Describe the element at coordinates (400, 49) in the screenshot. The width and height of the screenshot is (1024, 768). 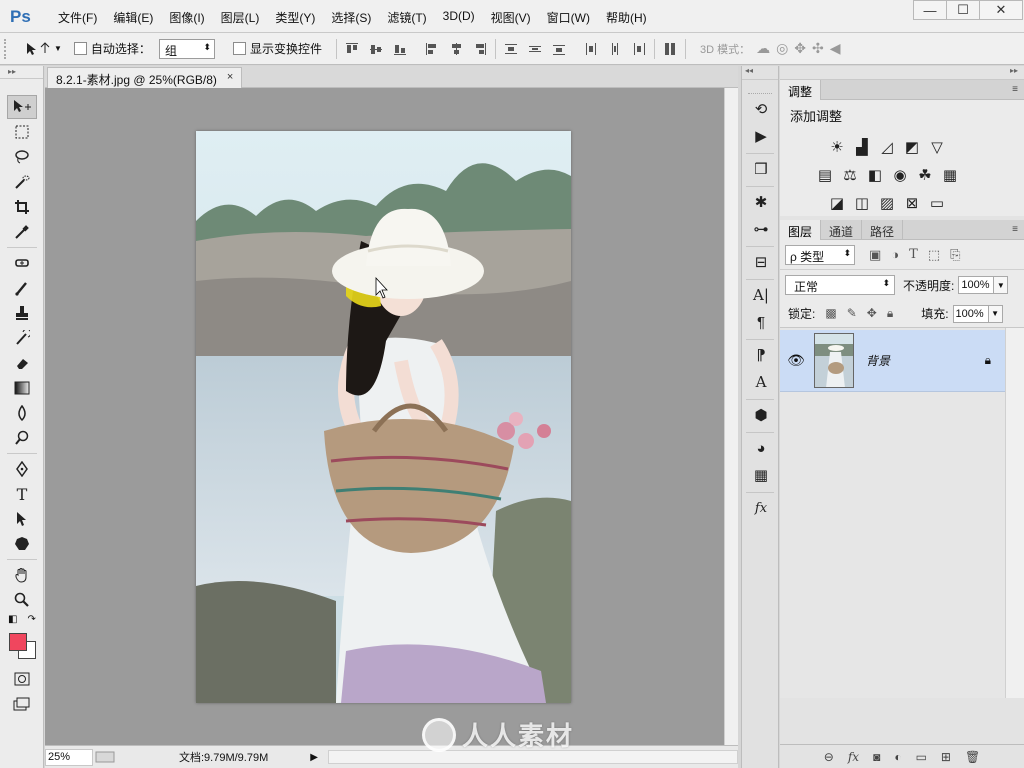
I see `align-bottom-icon` at that location.